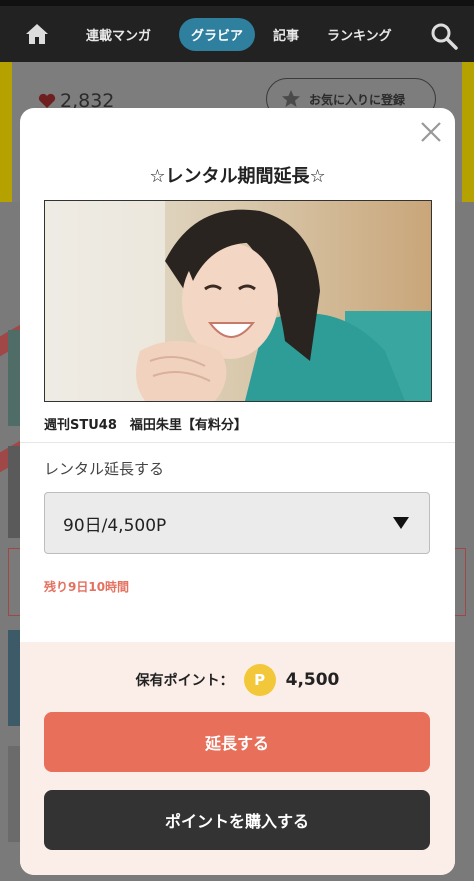 This screenshot has width=474, height=881. Describe the element at coordinates (115, 525) in the screenshot. I see `rental-period-selected-value: 90日/4,500P` at that location.